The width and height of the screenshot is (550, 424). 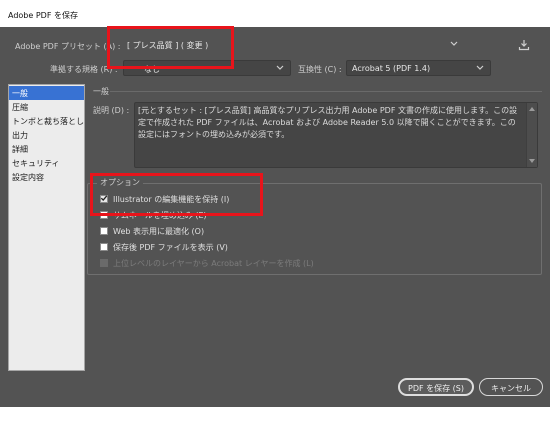 I want to click on sidebar-item-output: 出力, so click(x=46, y=135).